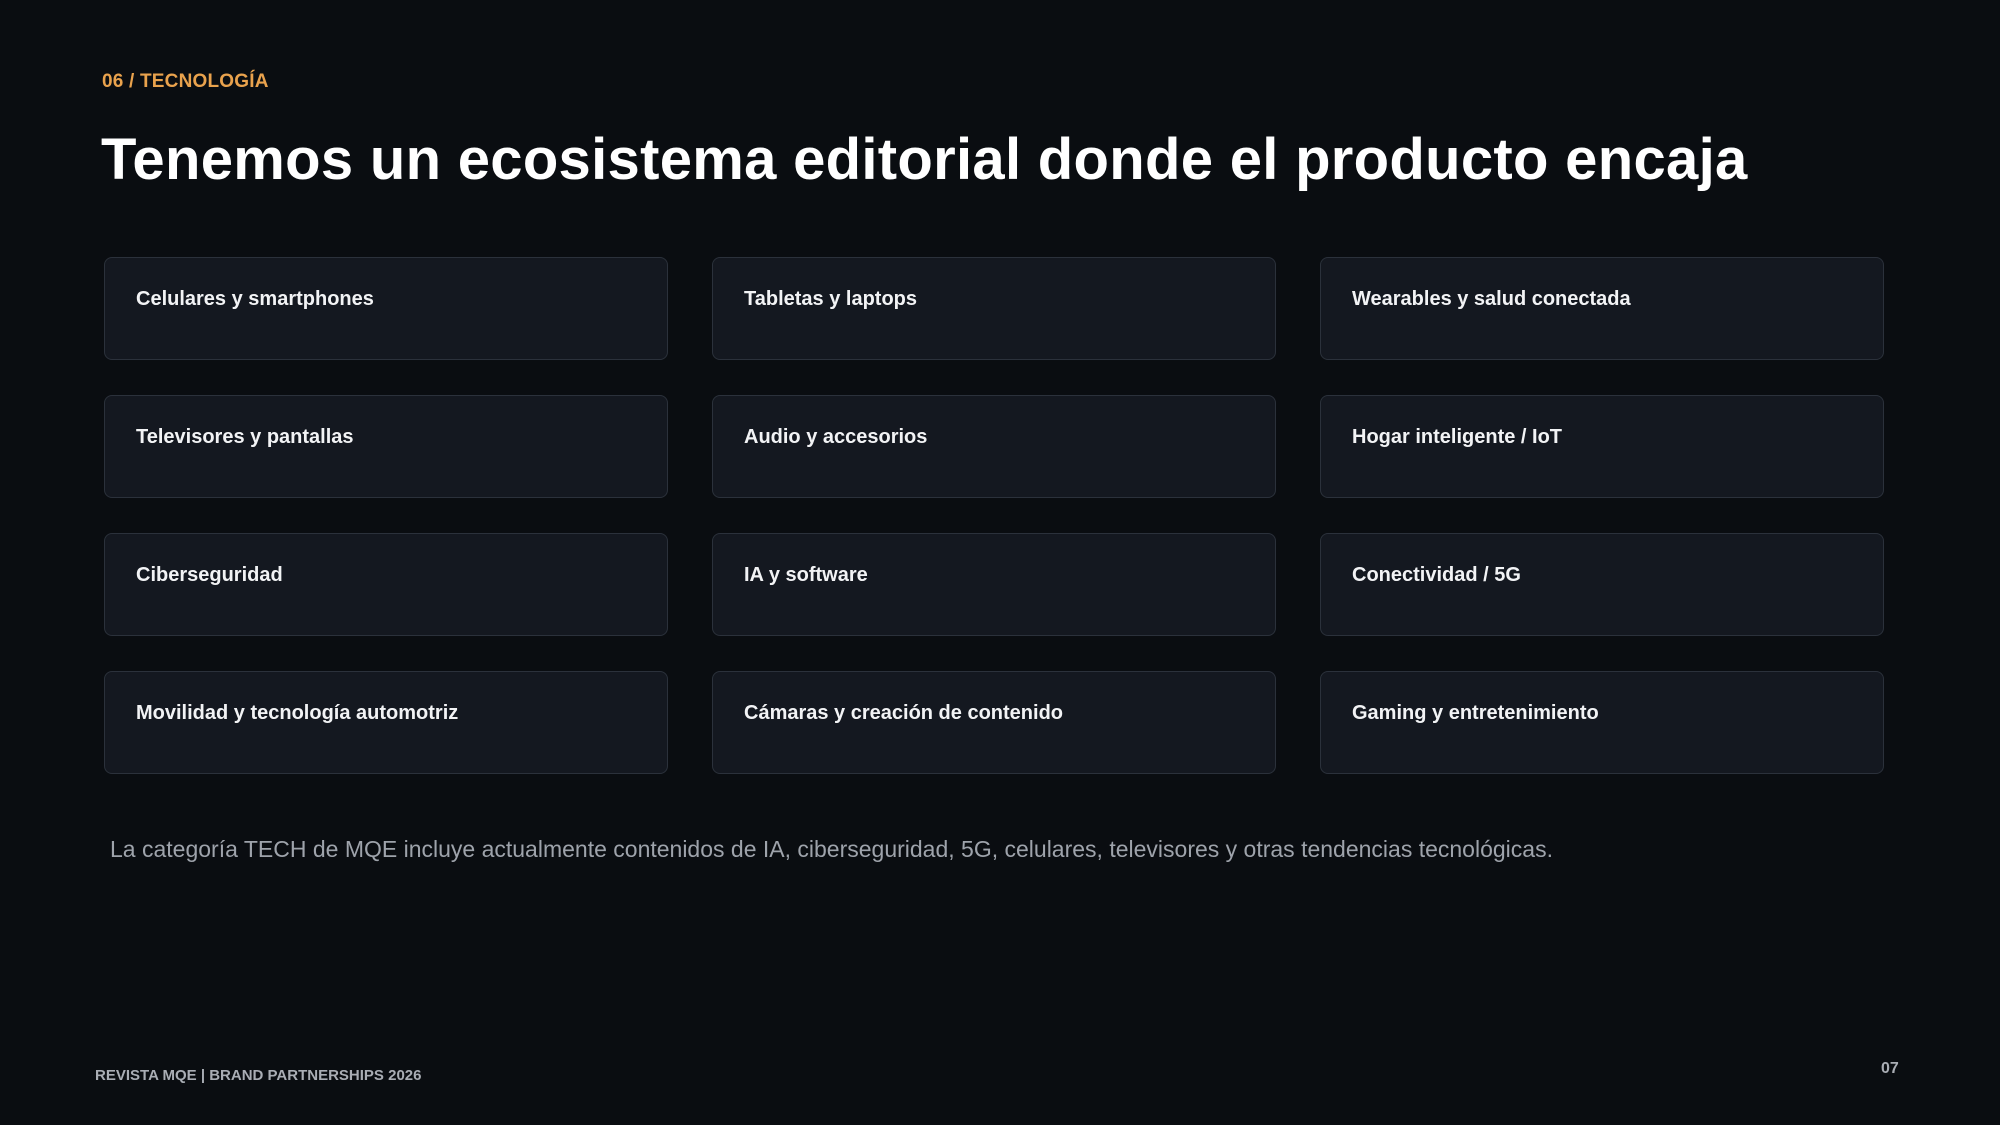 The width and height of the screenshot is (2000, 1125). What do you see at coordinates (1890, 1068) in the screenshot?
I see `page-number: 07` at bounding box center [1890, 1068].